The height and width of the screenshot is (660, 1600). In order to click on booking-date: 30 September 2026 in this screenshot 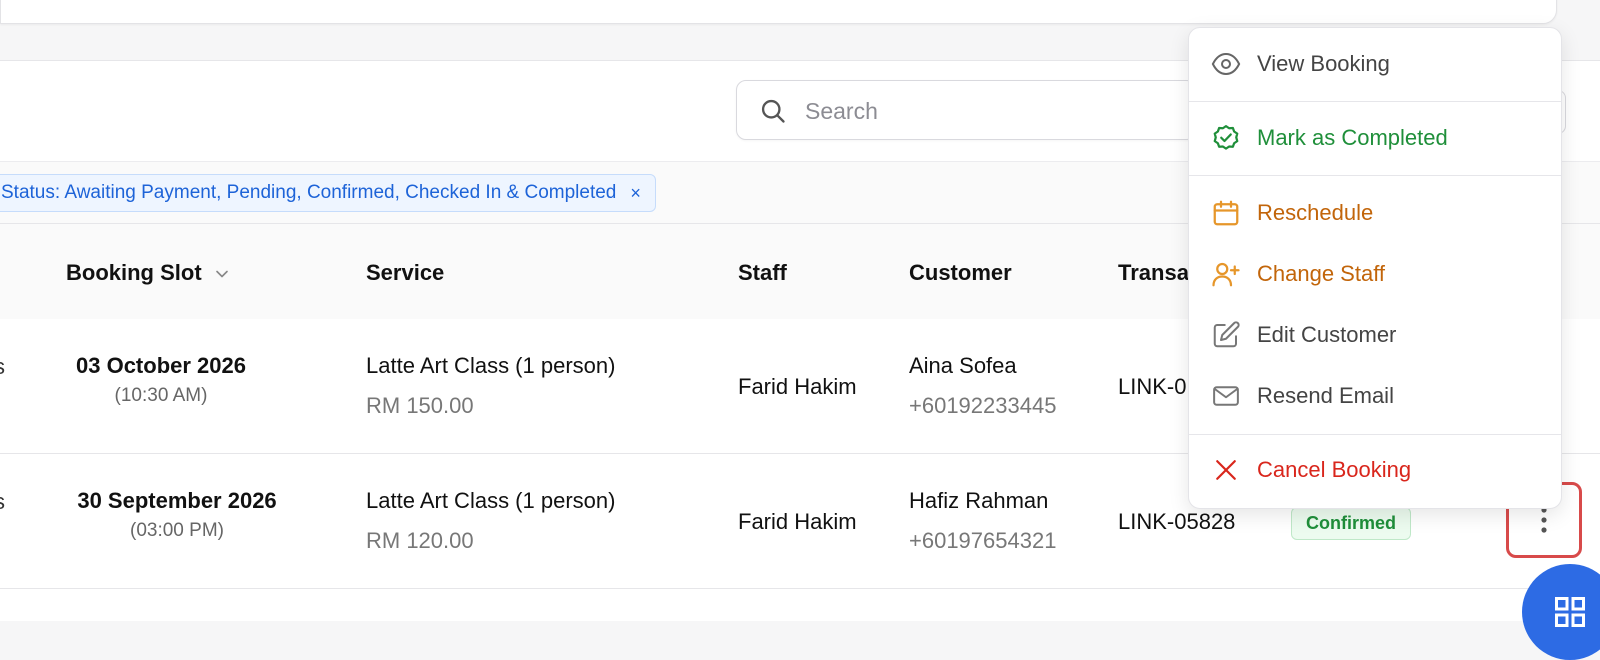, I will do `click(177, 500)`.